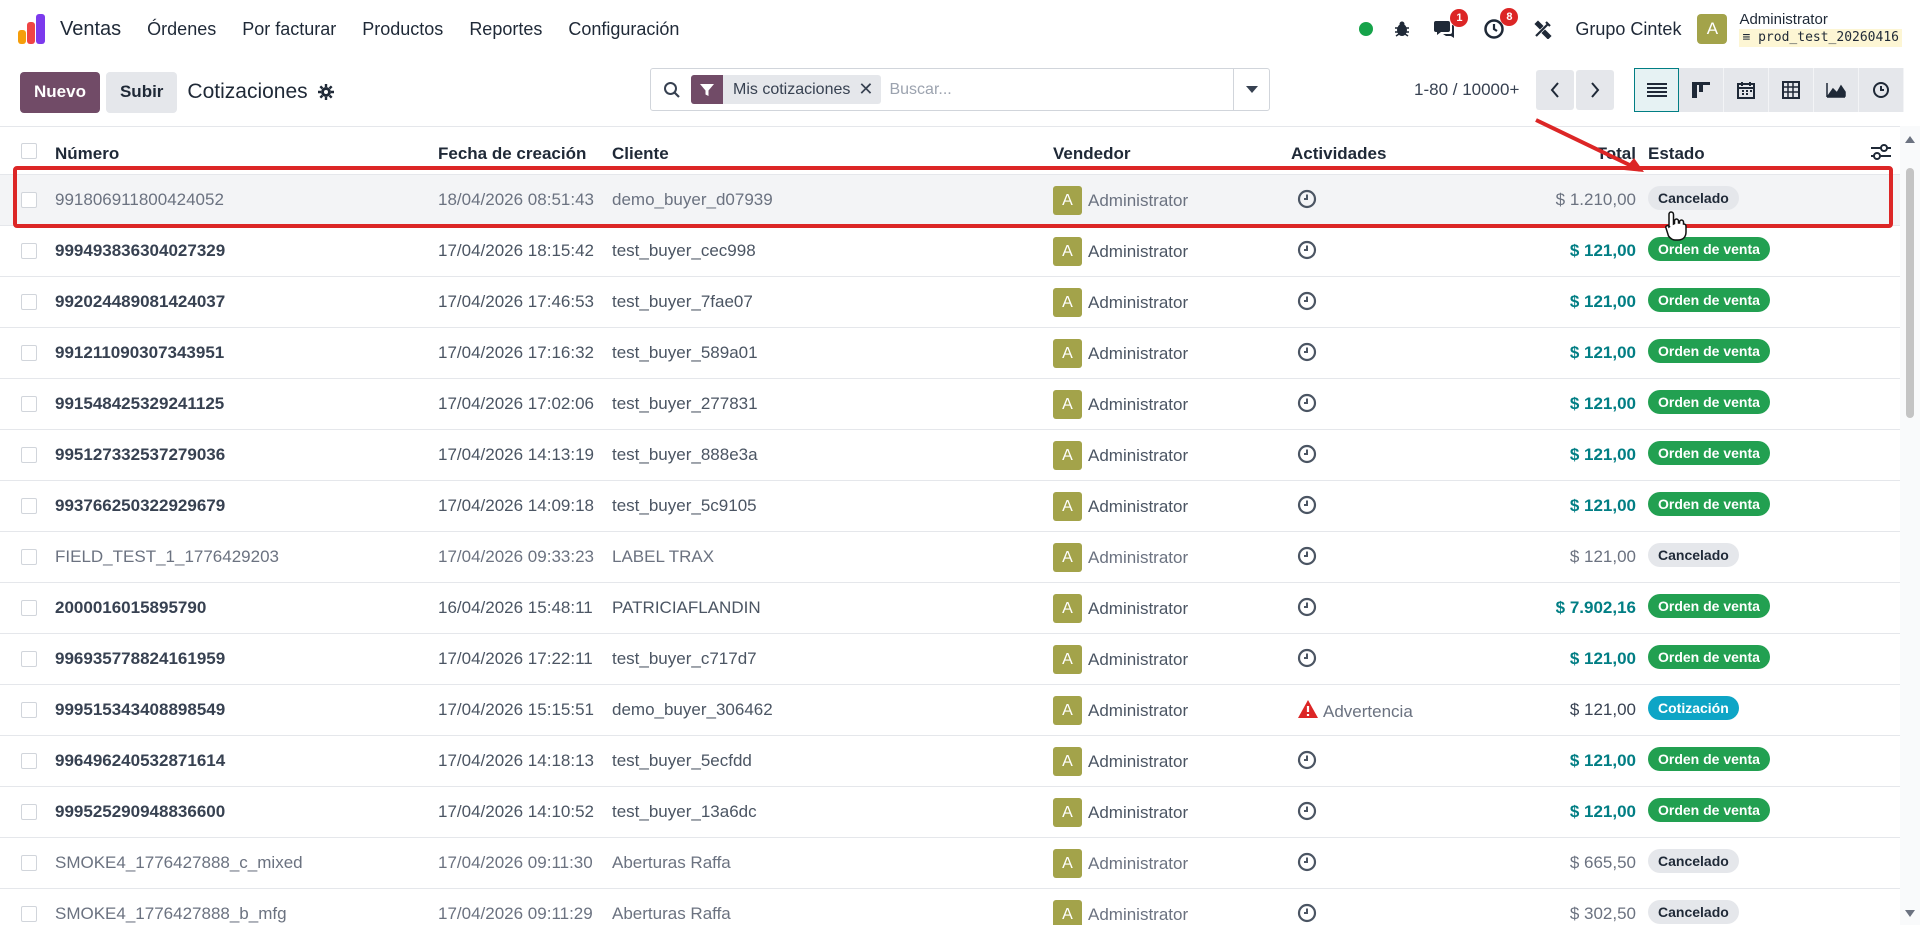 The width and height of the screenshot is (1920, 925). What do you see at coordinates (87, 154) in the screenshot?
I see `column-header-number: Número` at bounding box center [87, 154].